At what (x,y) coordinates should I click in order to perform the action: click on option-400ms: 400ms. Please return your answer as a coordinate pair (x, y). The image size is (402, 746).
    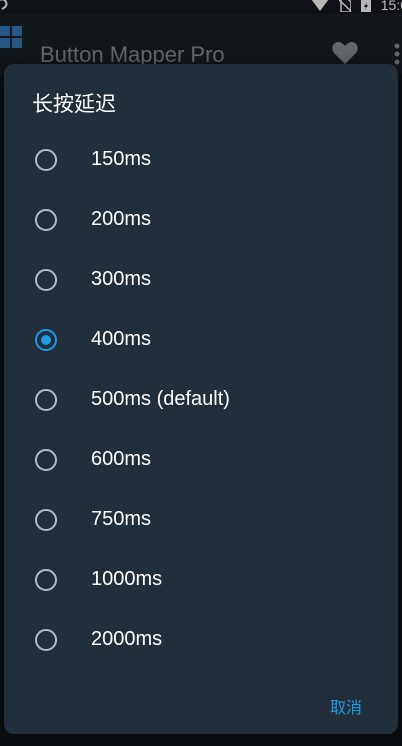
    Looking at the image, I should click on (201, 340).